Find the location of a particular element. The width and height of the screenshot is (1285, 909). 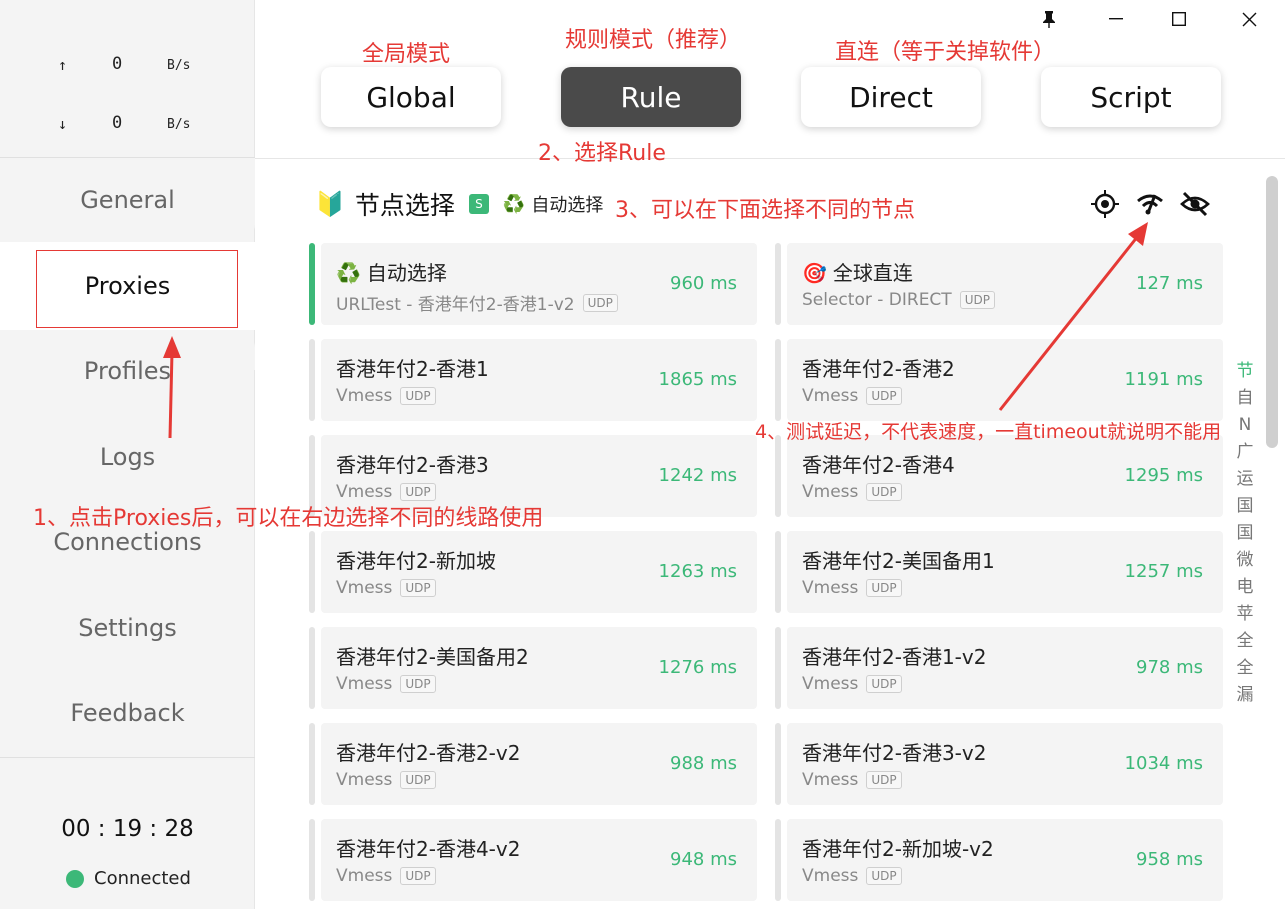

proxy-card: 香港年付2-新加坡-v2 Vmess UDP 958 ms is located at coordinates (999, 860).